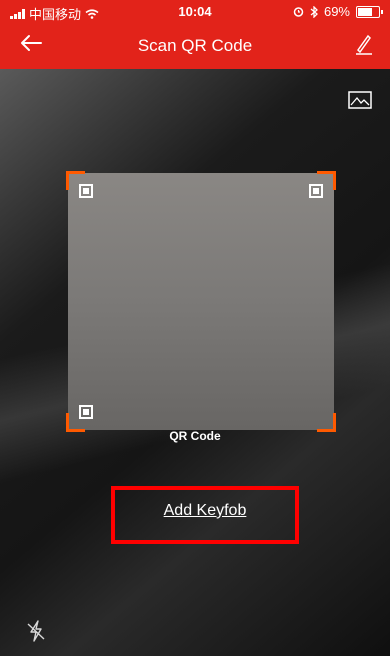 This screenshot has width=390, height=656. What do you see at coordinates (369, 11) in the screenshot?
I see `battery-icon` at bounding box center [369, 11].